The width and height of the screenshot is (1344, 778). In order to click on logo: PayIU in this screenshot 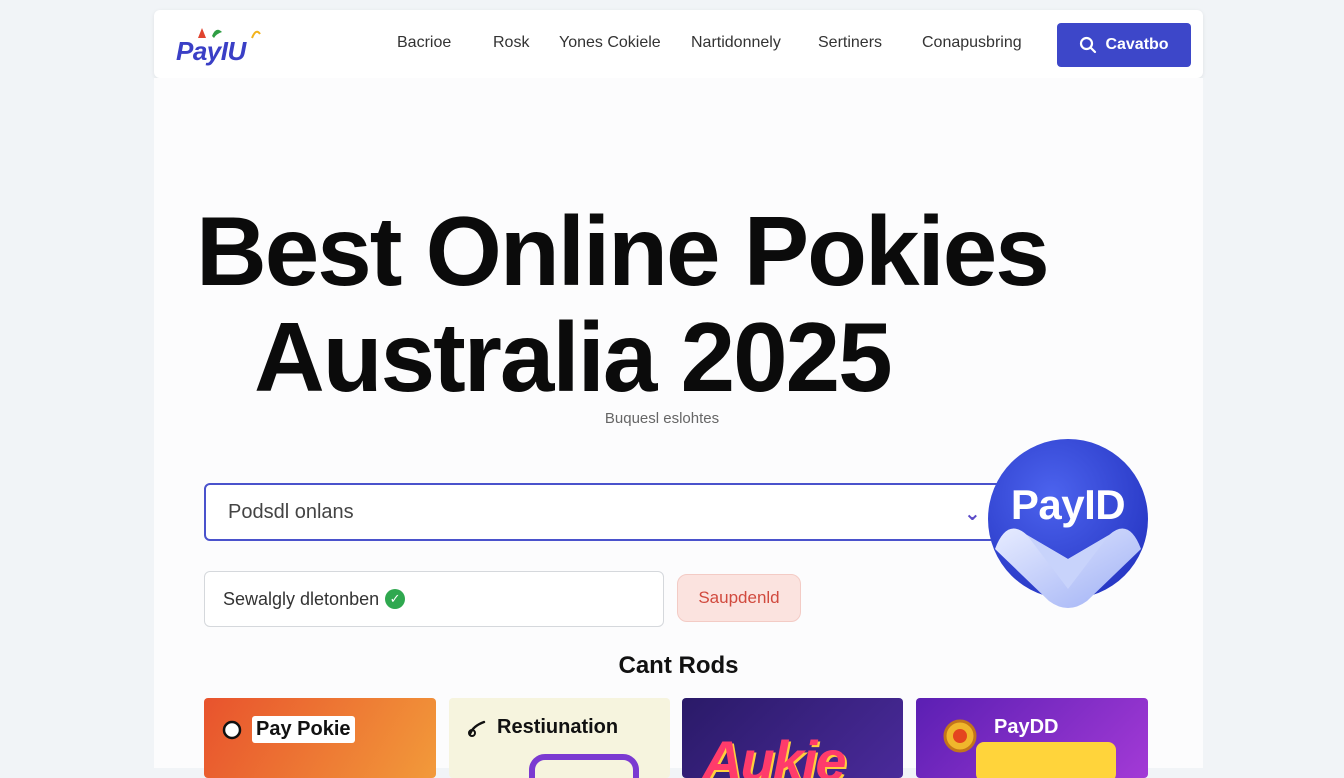, I will do `click(221, 45)`.